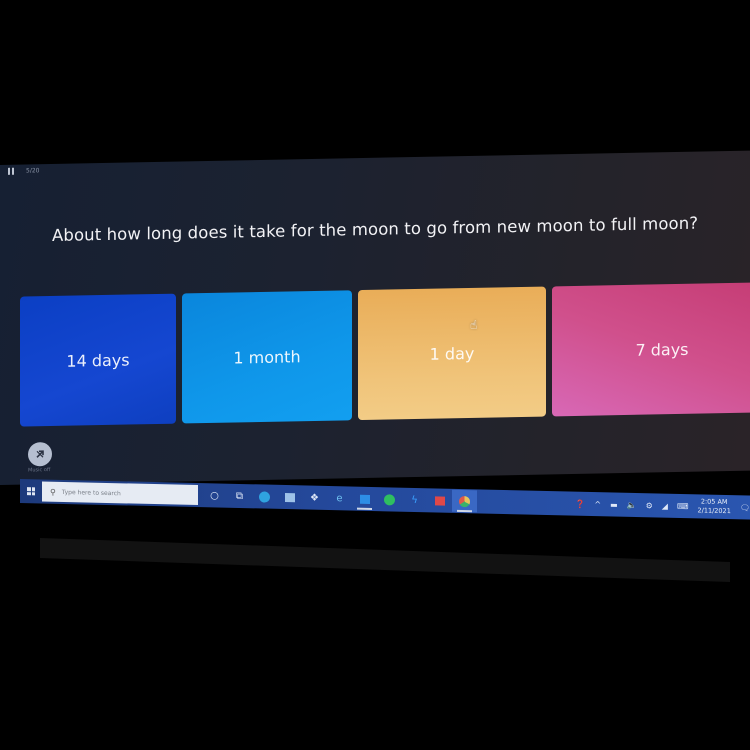 The image size is (750, 750). I want to click on music-off-icon, so click(40, 454).